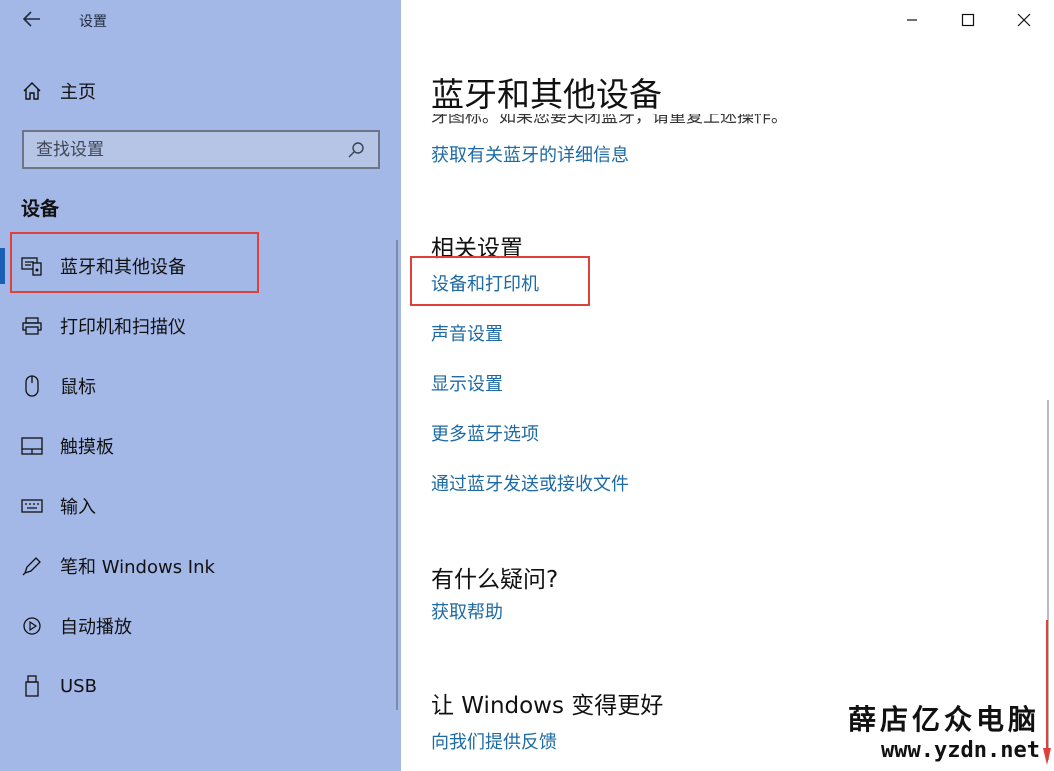  I want to click on printer-icon, so click(32, 326).